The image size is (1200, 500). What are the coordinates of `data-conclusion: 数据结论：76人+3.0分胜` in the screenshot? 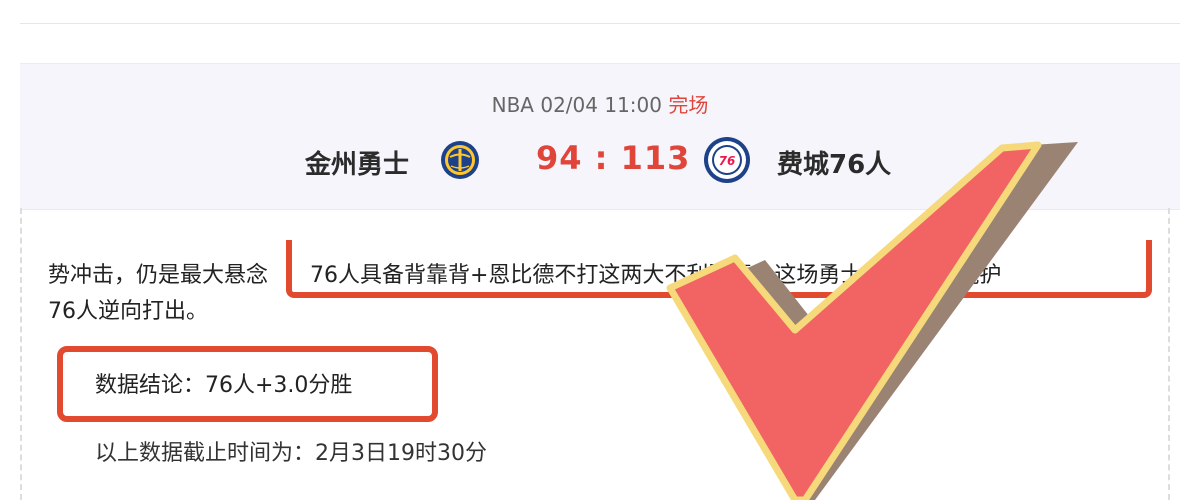 It's located at (224, 385).